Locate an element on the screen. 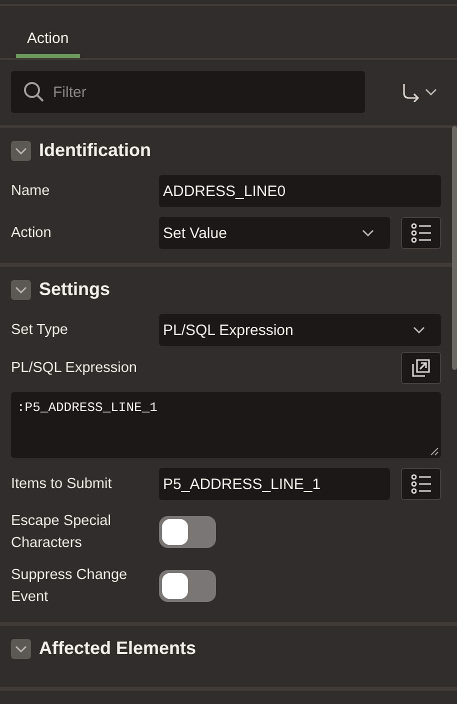 The height and width of the screenshot is (704, 457). field-label: Set Type is located at coordinates (40, 330).